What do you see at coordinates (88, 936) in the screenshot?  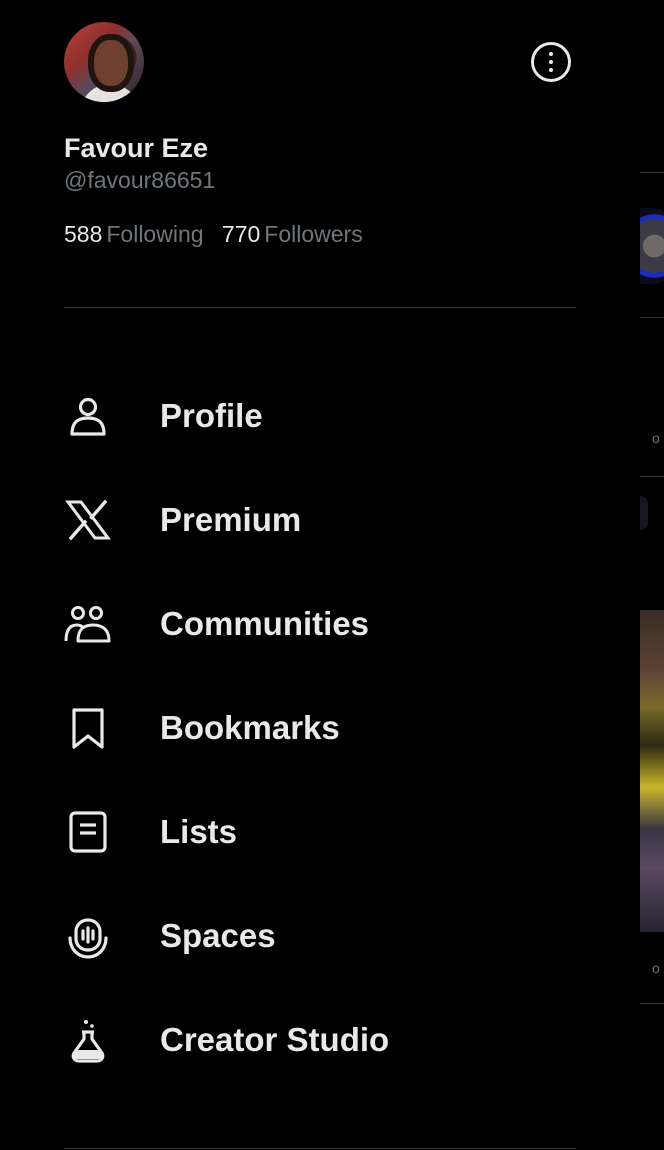 I see `spaces-icon` at bounding box center [88, 936].